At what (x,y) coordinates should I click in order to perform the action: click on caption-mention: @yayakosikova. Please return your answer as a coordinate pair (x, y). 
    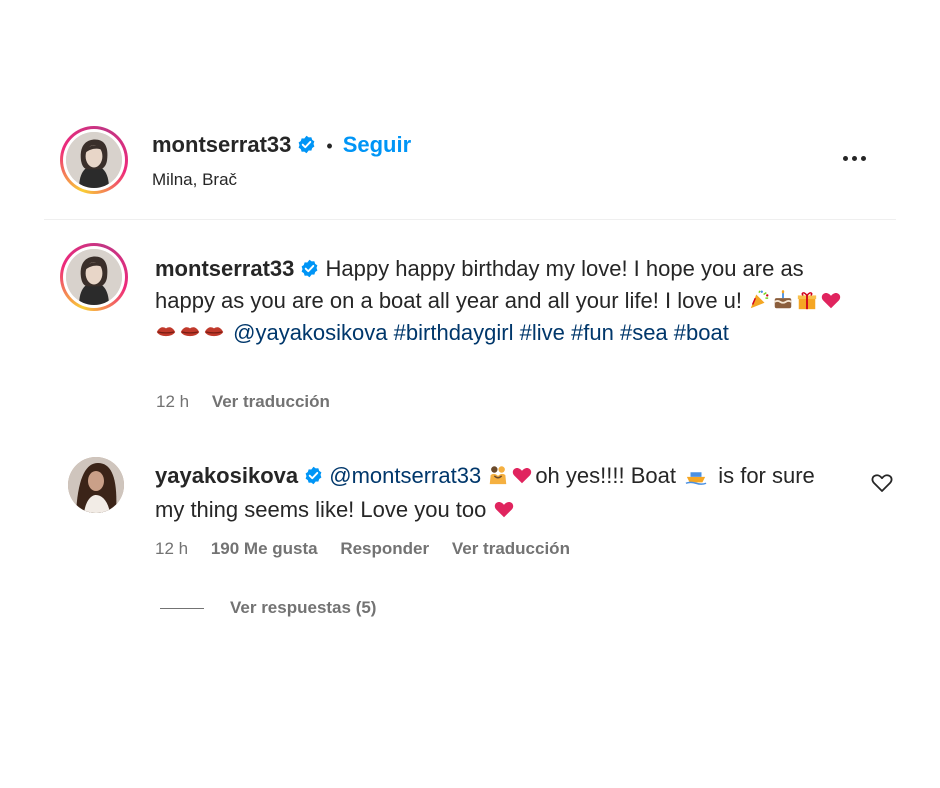
    Looking at the image, I should click on (310, 332).